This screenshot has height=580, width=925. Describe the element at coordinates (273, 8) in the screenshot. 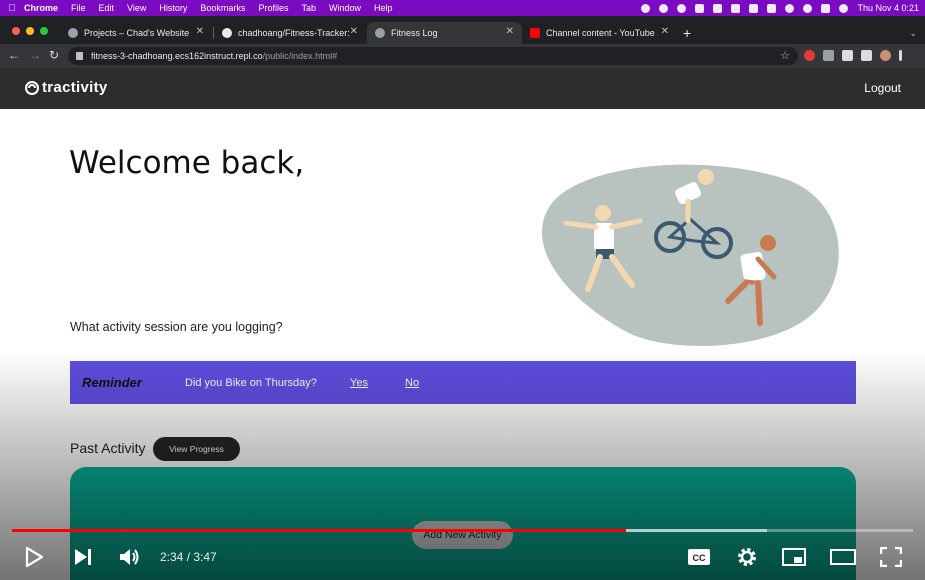

I see `menu-profiles: Profiles` at that location.